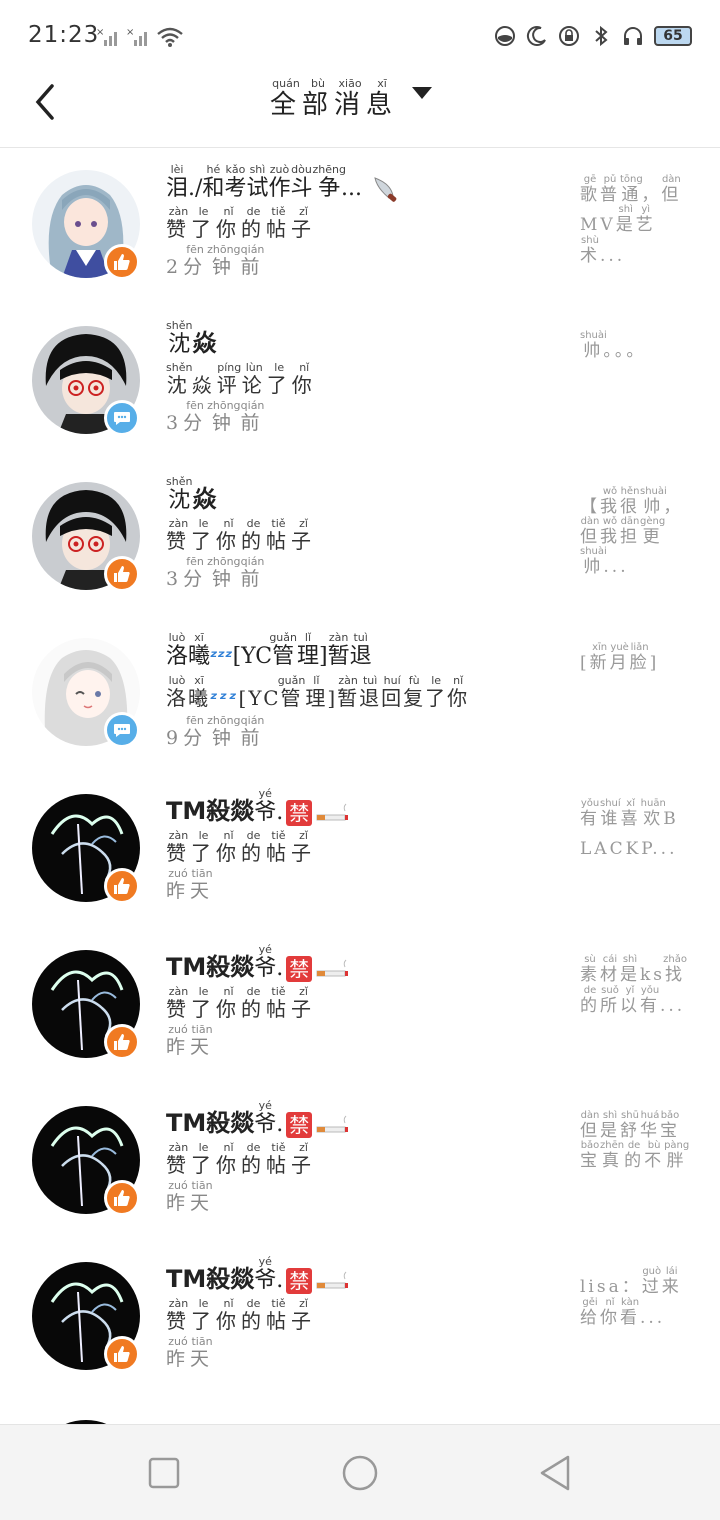  What do you see at coordinates (422, 93) in the screenshot?
I see `dropdown-triangle-icon` at bounding box center [422, 93].